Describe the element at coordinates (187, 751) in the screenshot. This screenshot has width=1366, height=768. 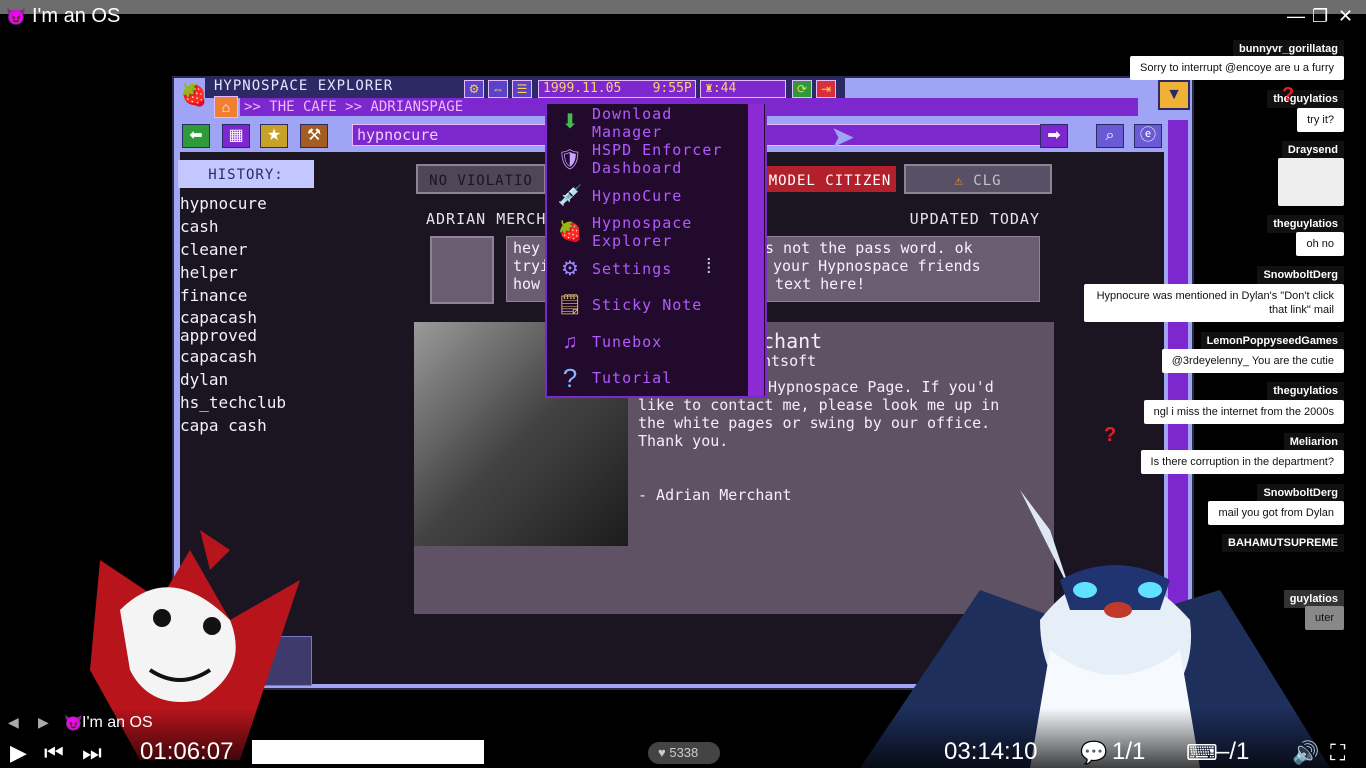
I see `elapsed-time: 01:06:07` at that location.